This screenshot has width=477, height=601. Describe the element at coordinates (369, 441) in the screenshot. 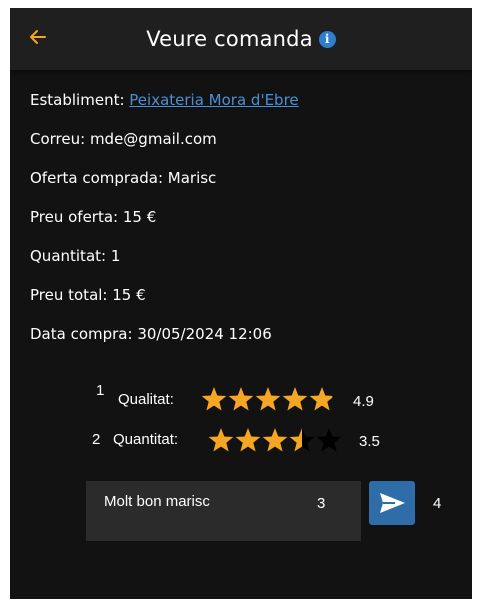

I see `quantitat-value: 3.5` at that location.